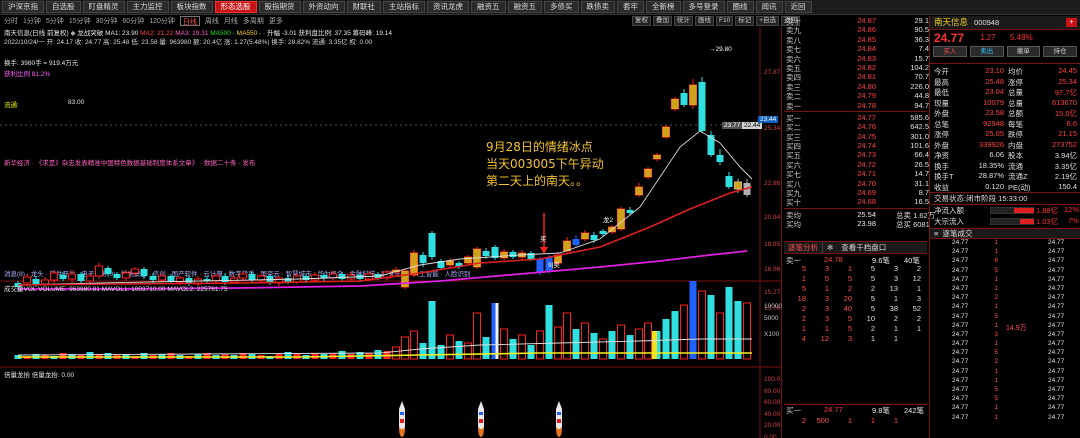 Image resolution: width=1080 pixels, height=438 pixels. What do you see at coordinates (856, 49) in the screenshot?
I see `sell-order-row: 卖七 24.84 7.4` at bounding box center [856, 49].